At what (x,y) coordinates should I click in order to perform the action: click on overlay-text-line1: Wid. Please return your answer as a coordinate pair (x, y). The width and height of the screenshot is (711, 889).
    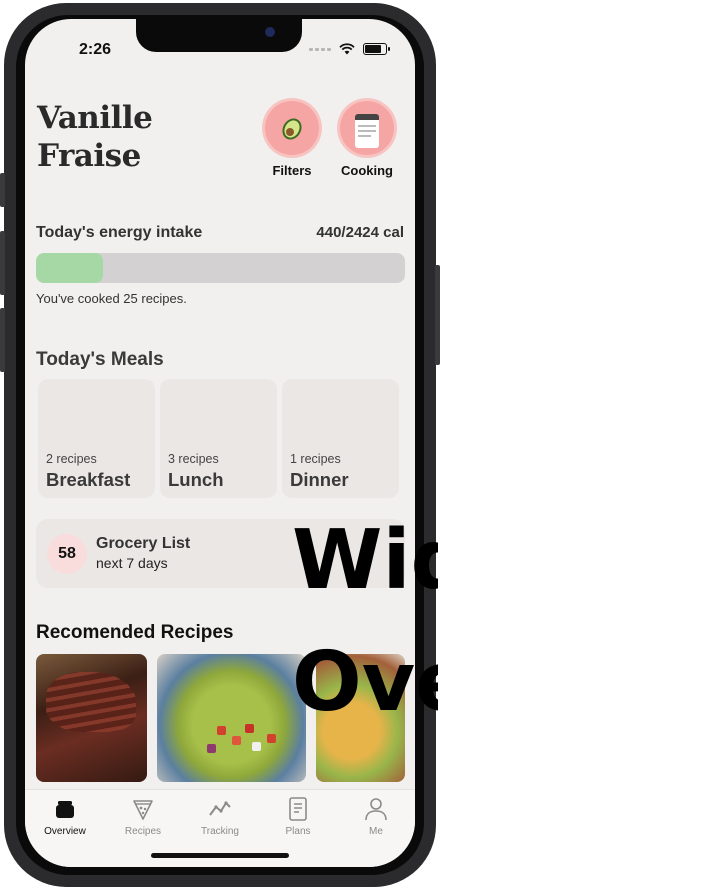
    Looking at the image, I should click on (365, 560).